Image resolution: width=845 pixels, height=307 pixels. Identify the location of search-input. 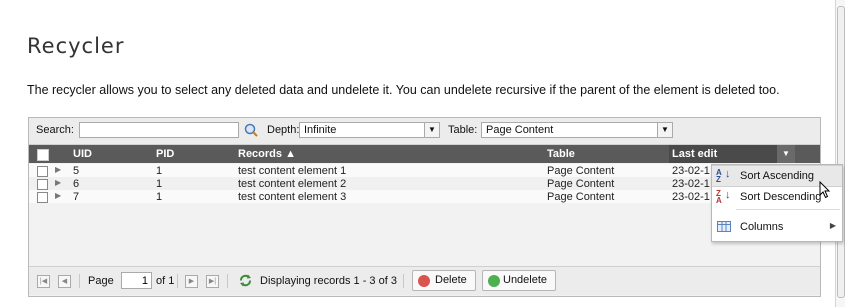
(159, 130).